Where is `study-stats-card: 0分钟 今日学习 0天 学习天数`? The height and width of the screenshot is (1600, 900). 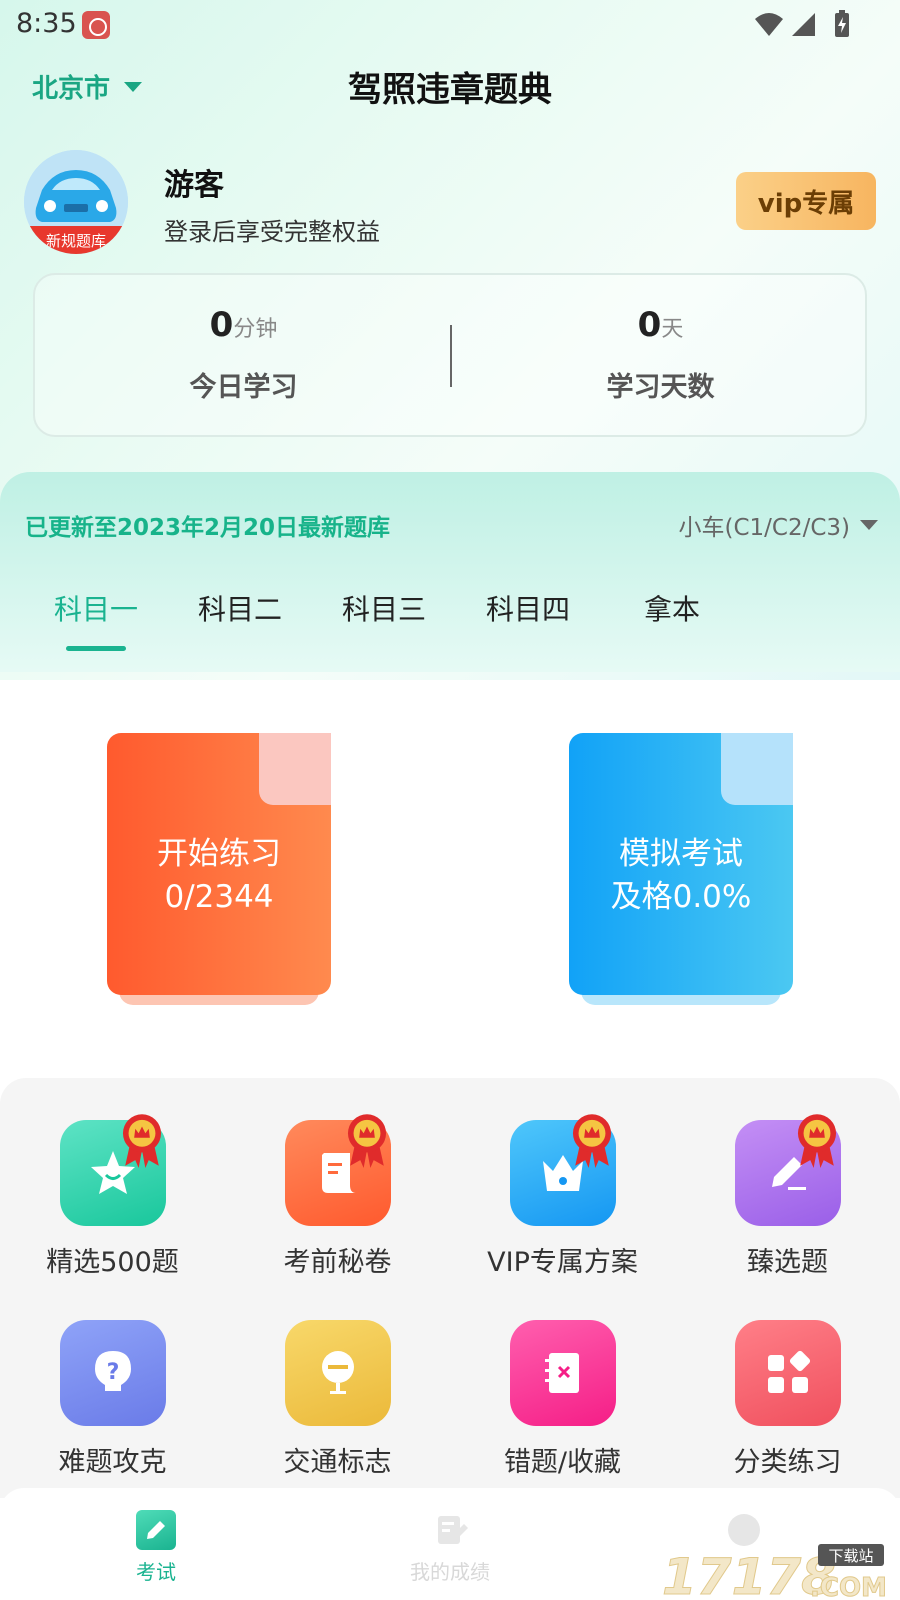 study-stats-card: 0分钟 今日学习 0天 学习天数 is located at coordinates (450, 355).